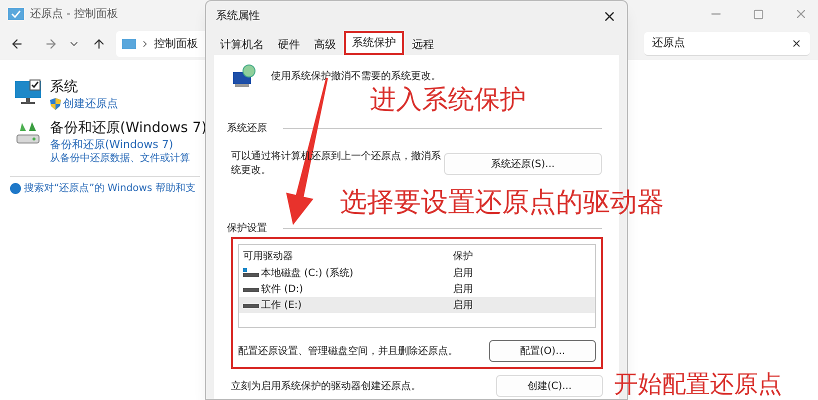  Describe the element at coordinates (110, 188) in the screenshot. I see `help-link: 搜索对“还原点”的 Windows 帮助和支` at that location.